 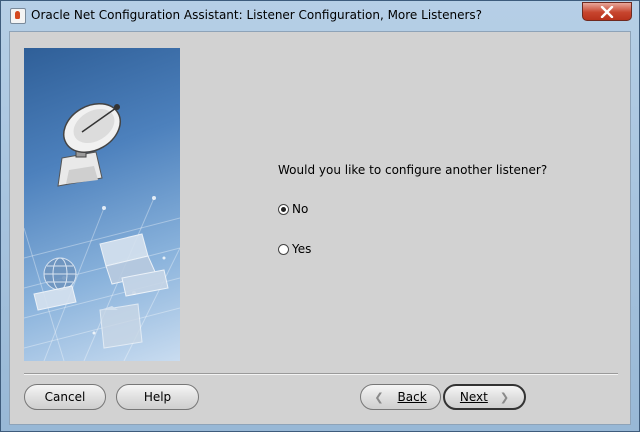 I want to click on next-button: Next ❯, so click(x=484, y=397).